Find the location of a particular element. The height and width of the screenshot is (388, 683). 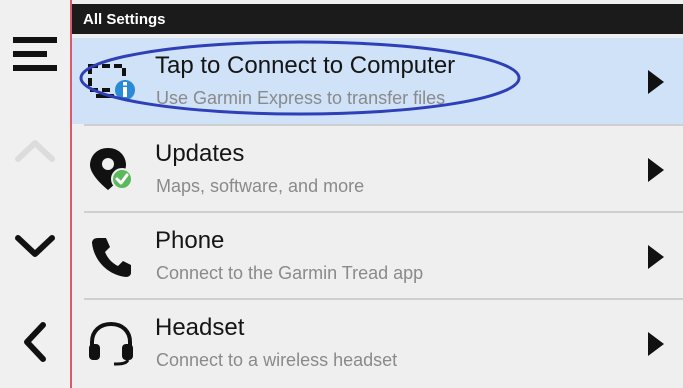

item-subtitle: Connect to a wireless headset is located at coordinates (277, 360).